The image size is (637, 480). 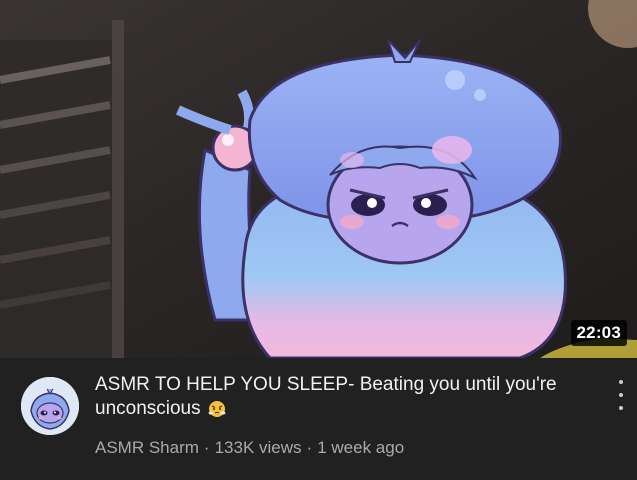 I want to click on more-vert-icon, so click(x=621, y=395).